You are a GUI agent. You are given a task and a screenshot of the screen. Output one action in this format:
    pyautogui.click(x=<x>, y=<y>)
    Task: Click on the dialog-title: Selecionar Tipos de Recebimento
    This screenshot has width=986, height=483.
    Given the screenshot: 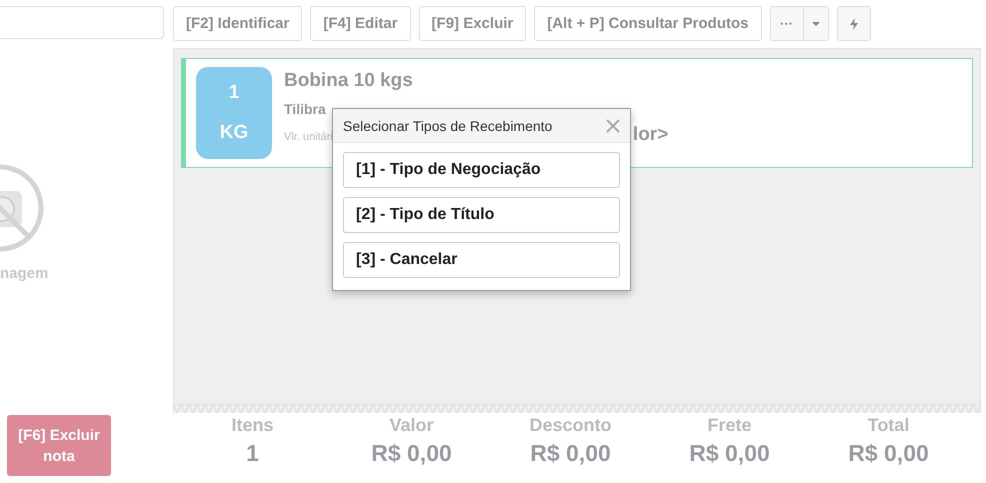 What is the action you would take?
    pyautogui.click(x=447, y=126)
    